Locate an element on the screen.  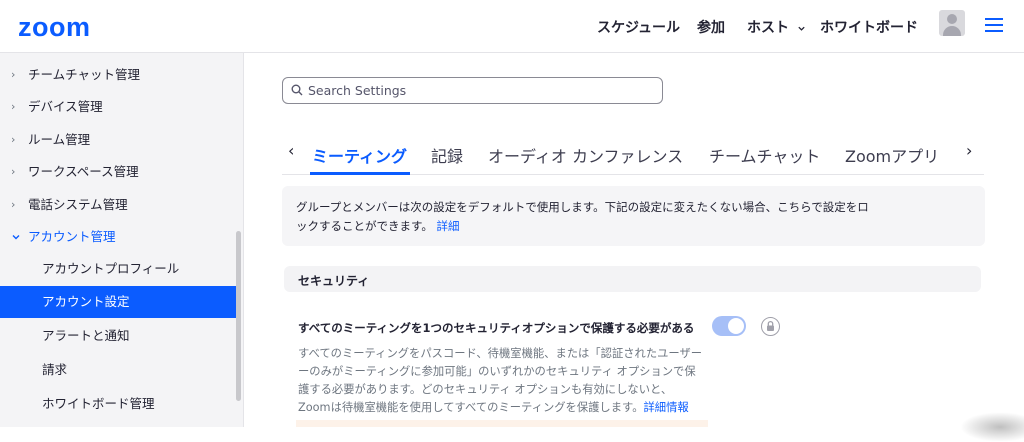
active-tab-indicator is located at coordinates (360, 173).